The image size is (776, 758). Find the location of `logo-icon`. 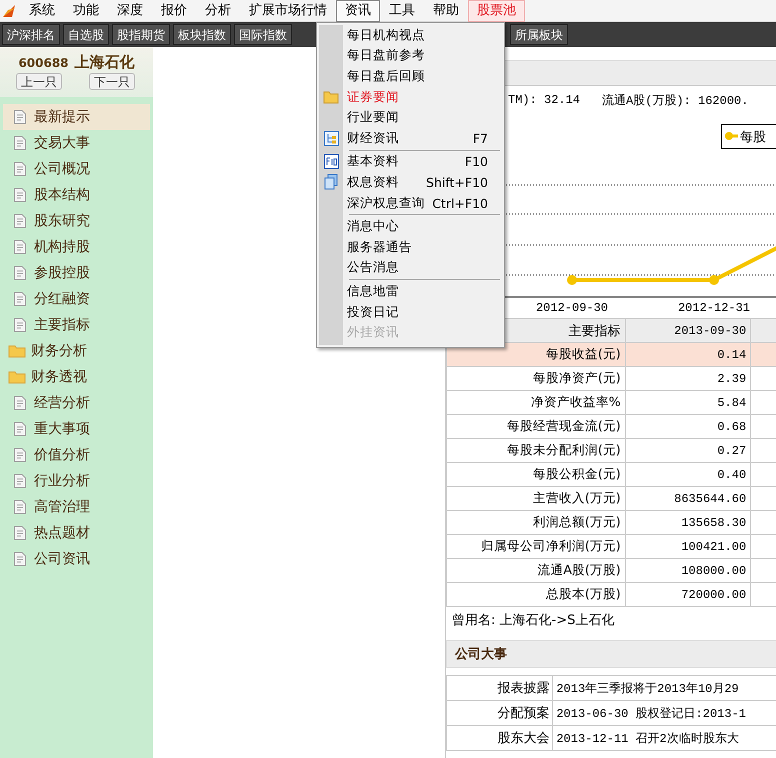

logo-icon is located at coordinates (9, 11).